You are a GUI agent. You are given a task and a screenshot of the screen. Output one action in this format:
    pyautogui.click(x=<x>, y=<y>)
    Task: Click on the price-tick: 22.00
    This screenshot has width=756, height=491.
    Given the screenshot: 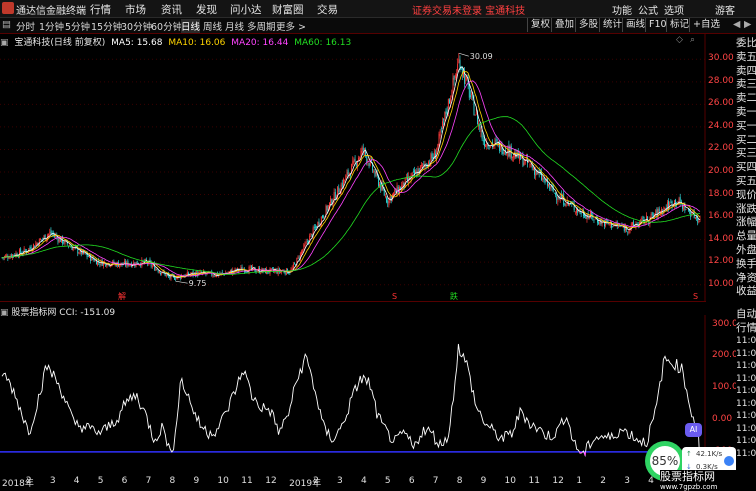 What is the action you would take?
    pyautogui.click(x=721, y=148)
    